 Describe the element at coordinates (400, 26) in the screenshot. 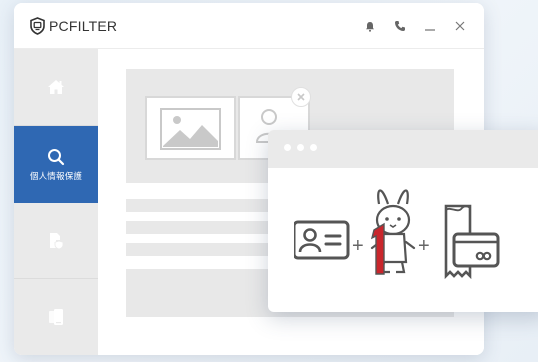

I see `phone-icon` at that location.